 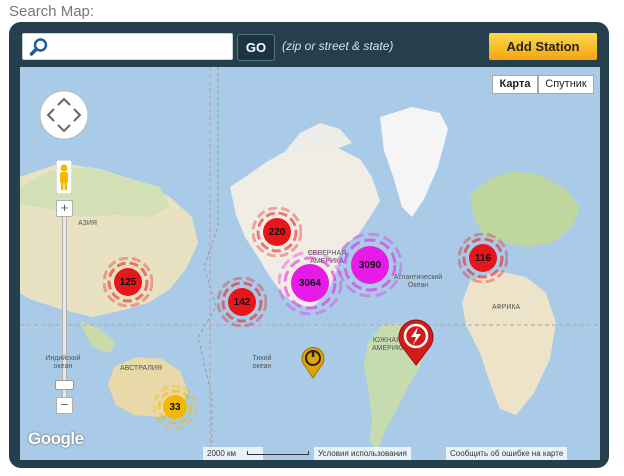 I want to click on label-australia: АВСТРАЛИЯ, so click(x=141, y=368).